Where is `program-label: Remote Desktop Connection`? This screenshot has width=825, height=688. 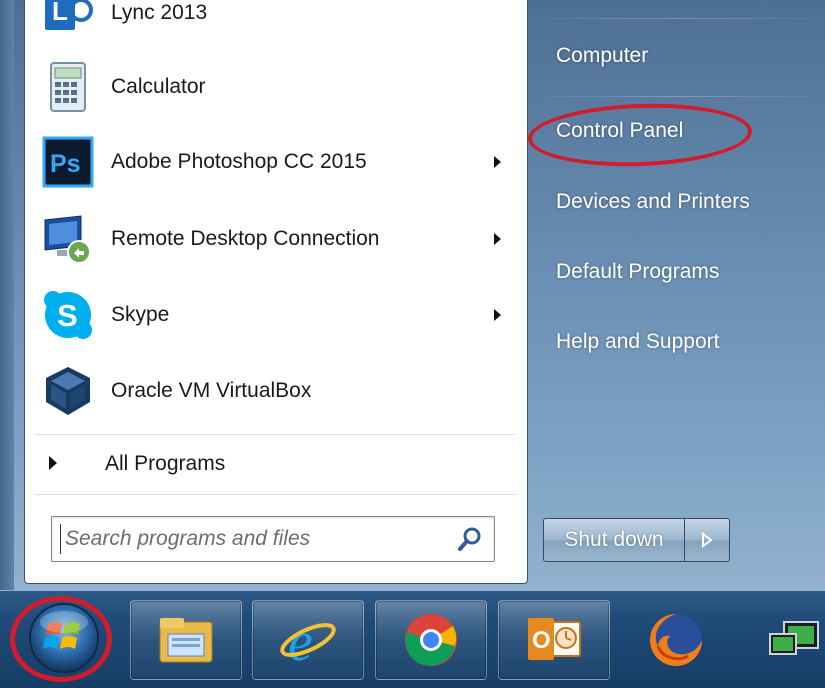 program-label: Remote Desktop Connection is located at coordinates (245, 238).